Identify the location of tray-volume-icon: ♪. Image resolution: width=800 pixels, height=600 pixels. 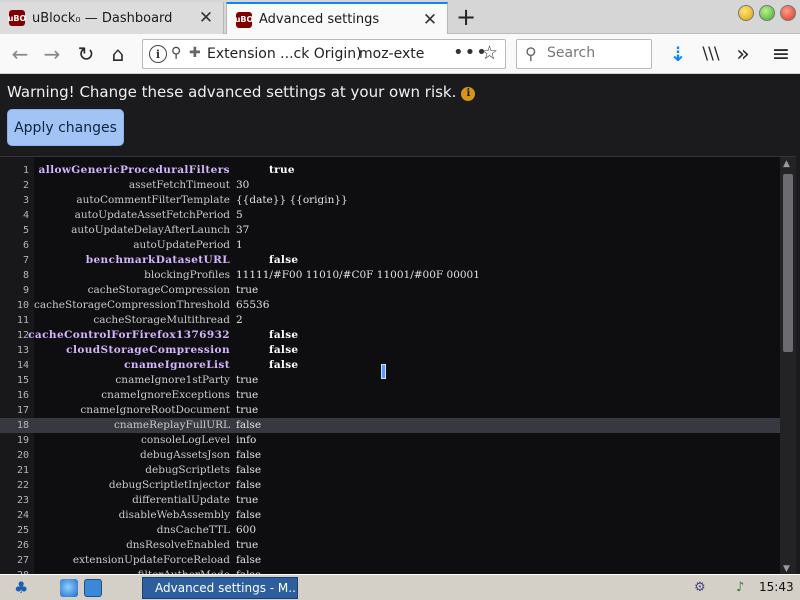
(740, 587).